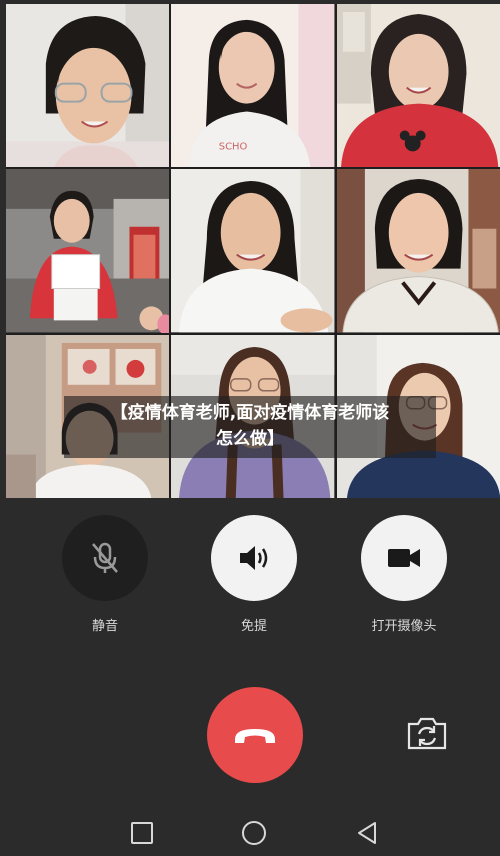 Image resolution: width=500 pixels, height=856 pixels. What do you see at coordinates (250, 439) in the screenshot?
I see `title-line-2: 怎么做】` at bounding box center [250, 439].